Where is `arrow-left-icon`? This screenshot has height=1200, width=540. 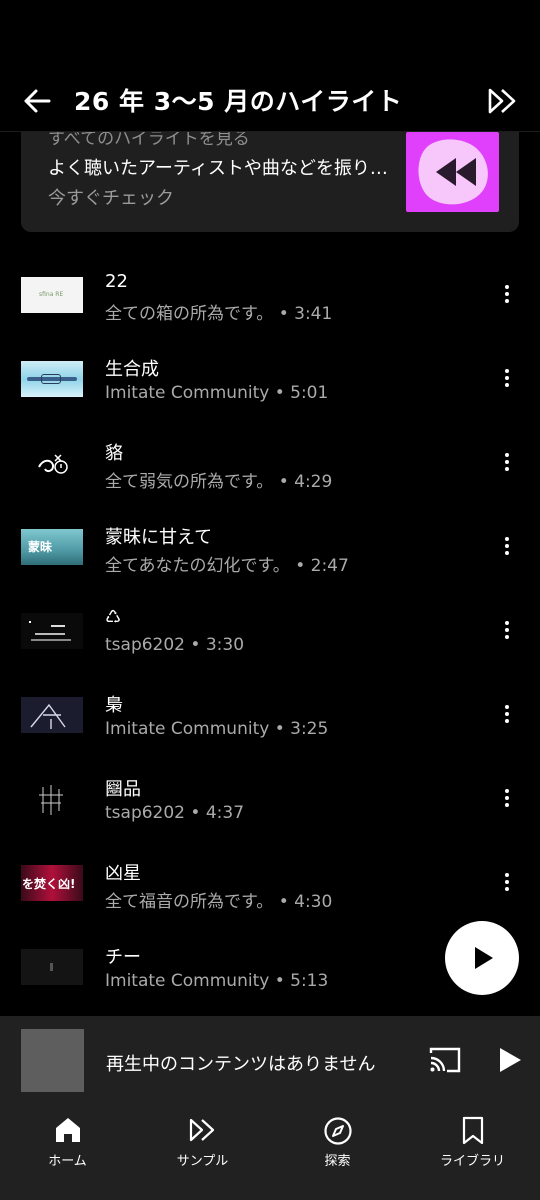 arrow-left-icon is located at coordinates (37, 101).